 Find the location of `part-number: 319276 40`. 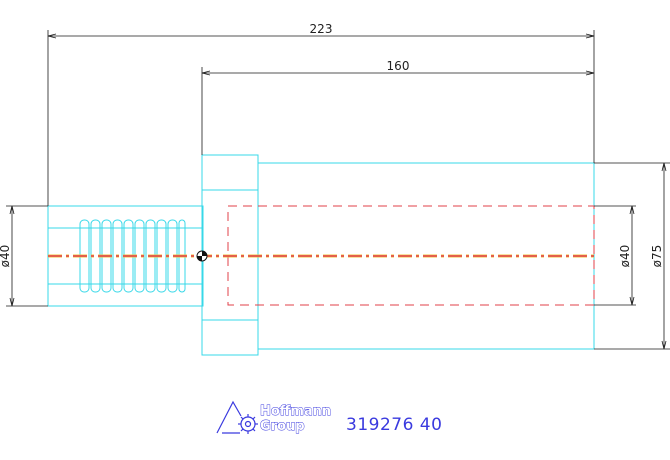

part-number: 319276 40 is located at coordinates (394, 425).